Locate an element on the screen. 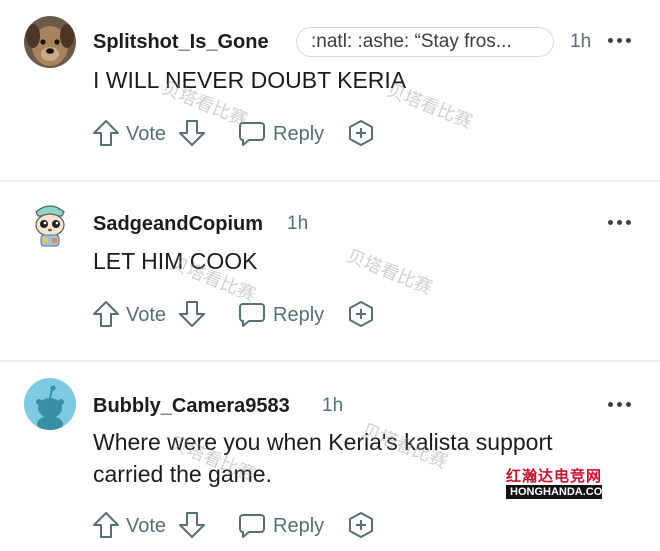 This screenshot has height=551, width=660. logo-domain-text: HONGHANDA.COM is located at coordinates (558, 492).